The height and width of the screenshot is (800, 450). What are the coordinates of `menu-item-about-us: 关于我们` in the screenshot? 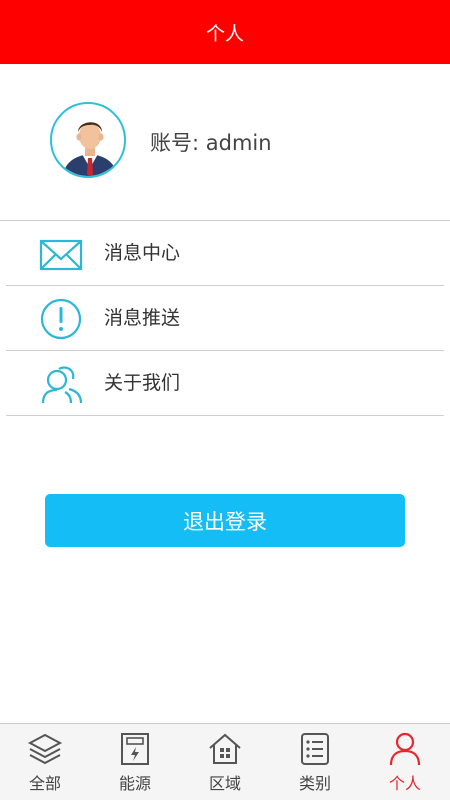 It's located at (225, 383).